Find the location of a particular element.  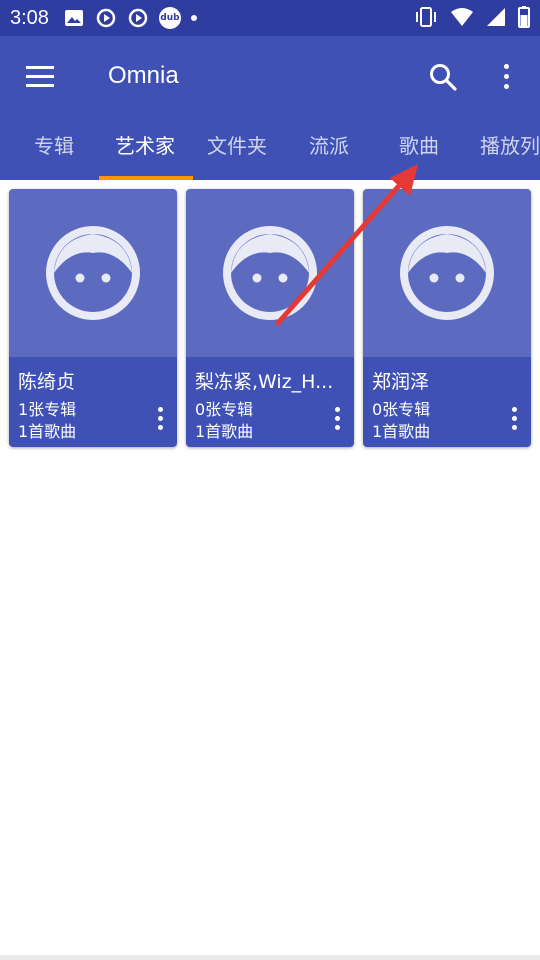

tab-albums: 专辑 is located at coordinates (54, 153).